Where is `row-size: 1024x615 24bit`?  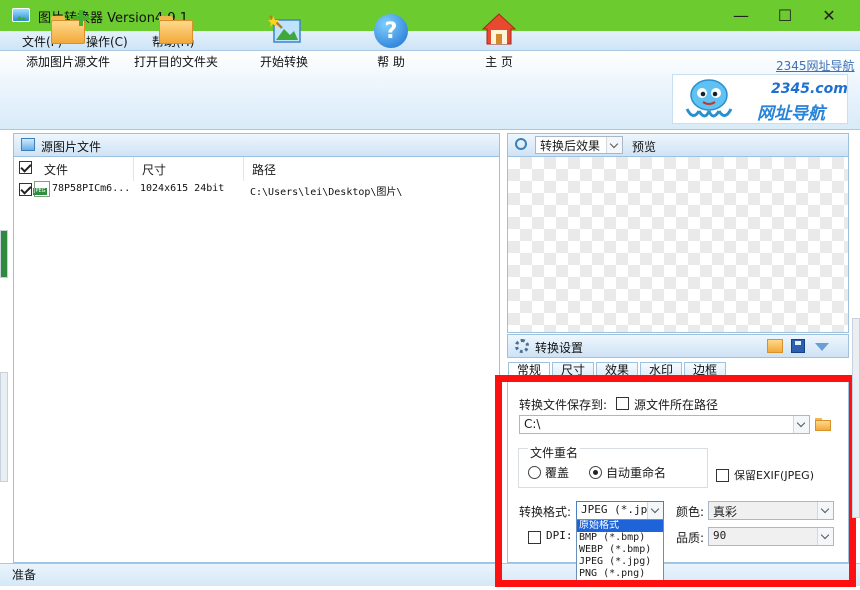
row-size: 1024x615 24bit is located at coordinates (182, 188).